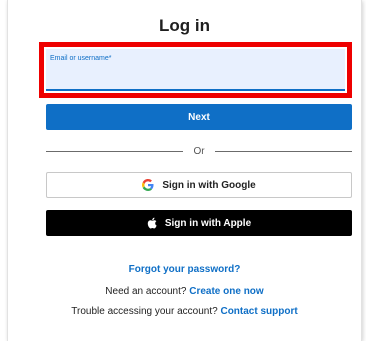 This screenshot has width=366, height=341. I want to click on apple-button-label: Sign in with Apple, so click(208, 223).